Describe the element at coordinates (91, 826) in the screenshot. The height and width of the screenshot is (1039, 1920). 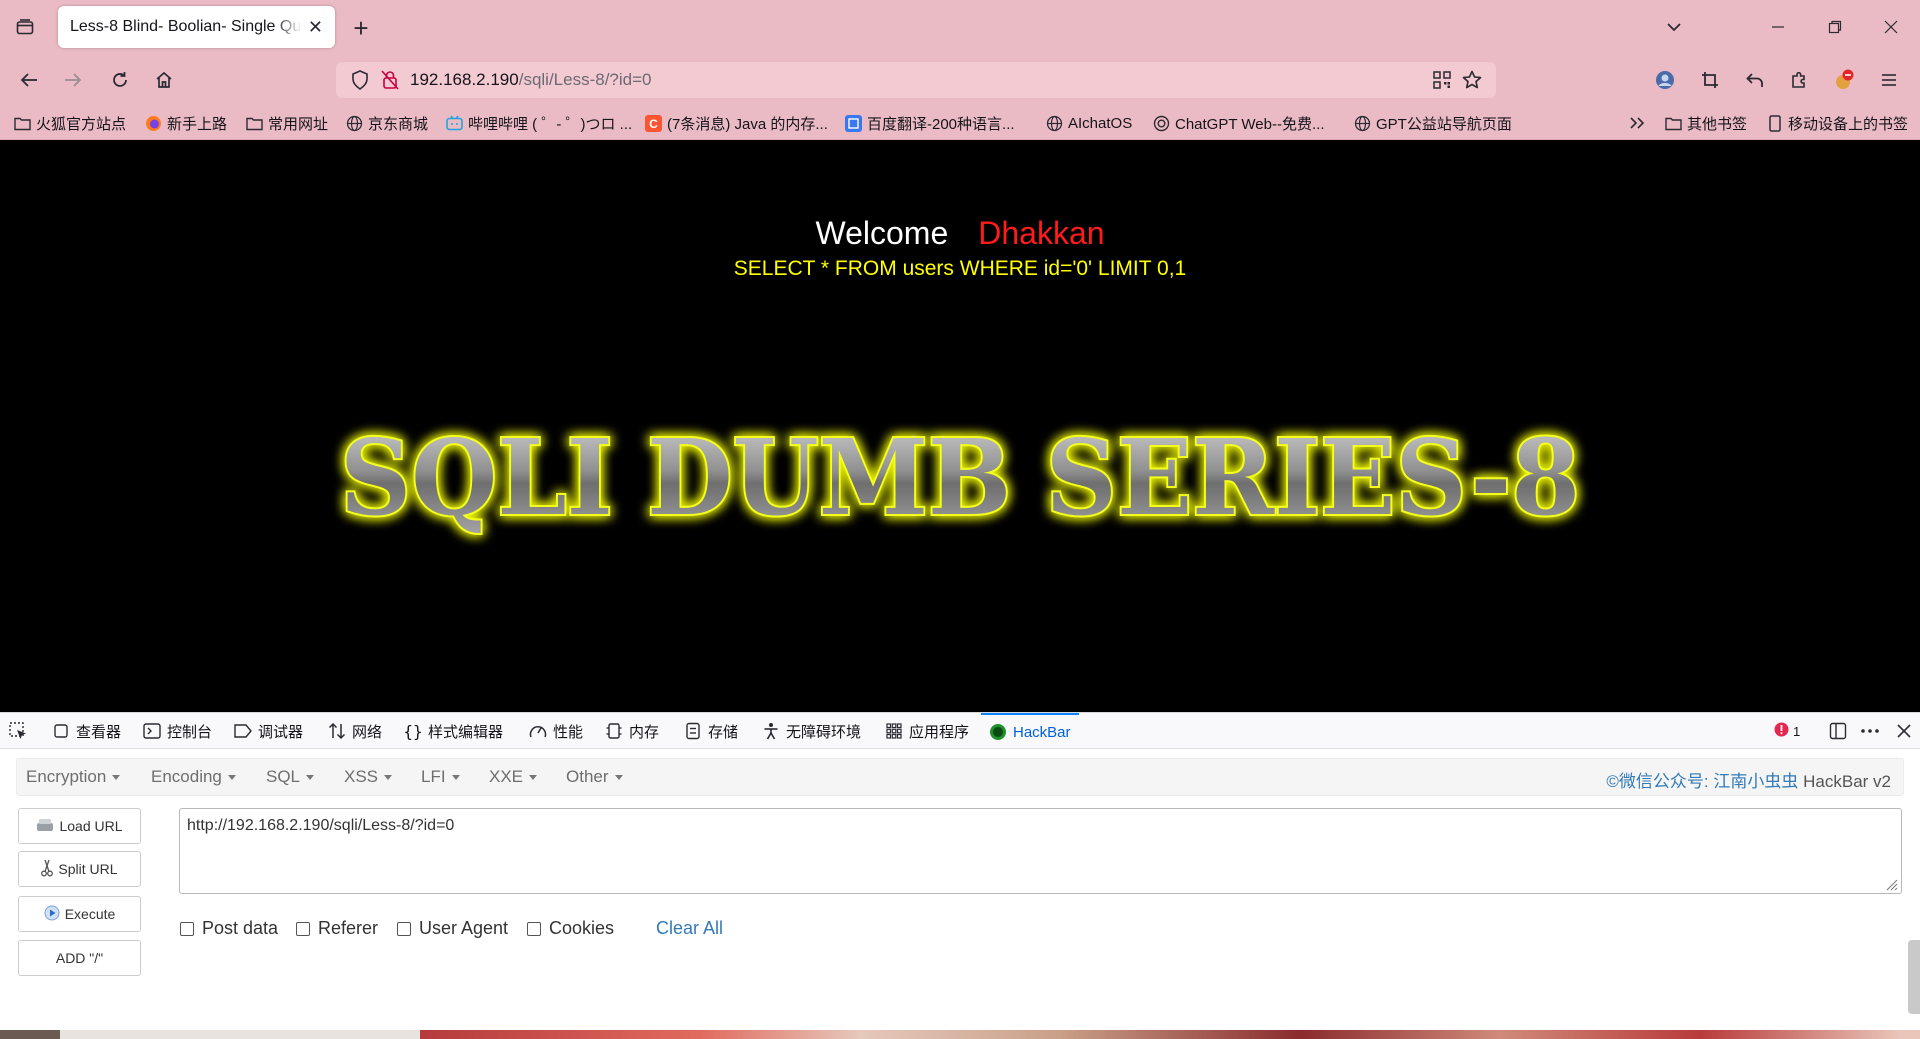
I see `button-label: Load URL` at that location.